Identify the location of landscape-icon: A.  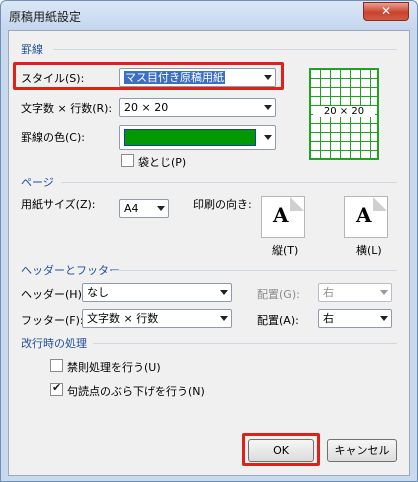
(364, 215).